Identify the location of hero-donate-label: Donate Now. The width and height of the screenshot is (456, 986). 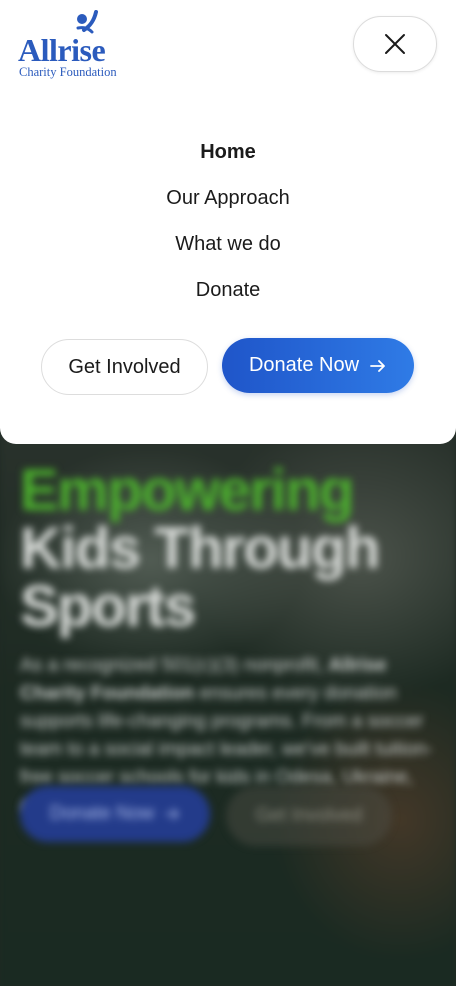
(102, 813).